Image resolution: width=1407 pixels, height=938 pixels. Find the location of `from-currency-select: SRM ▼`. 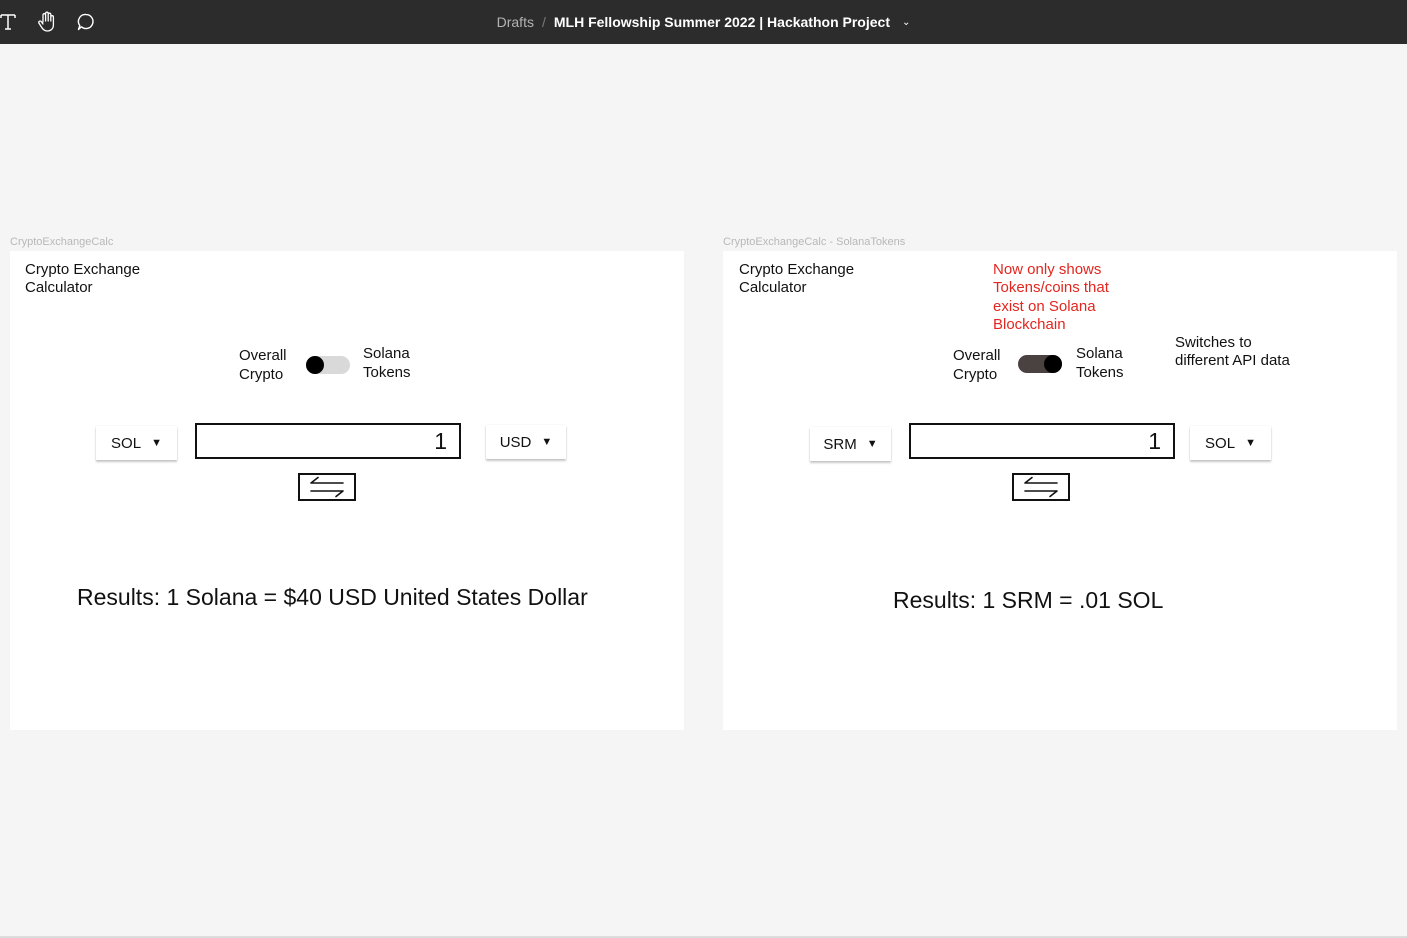

from-currency-select: SRM ▼ is located at coordinates (850, 444).